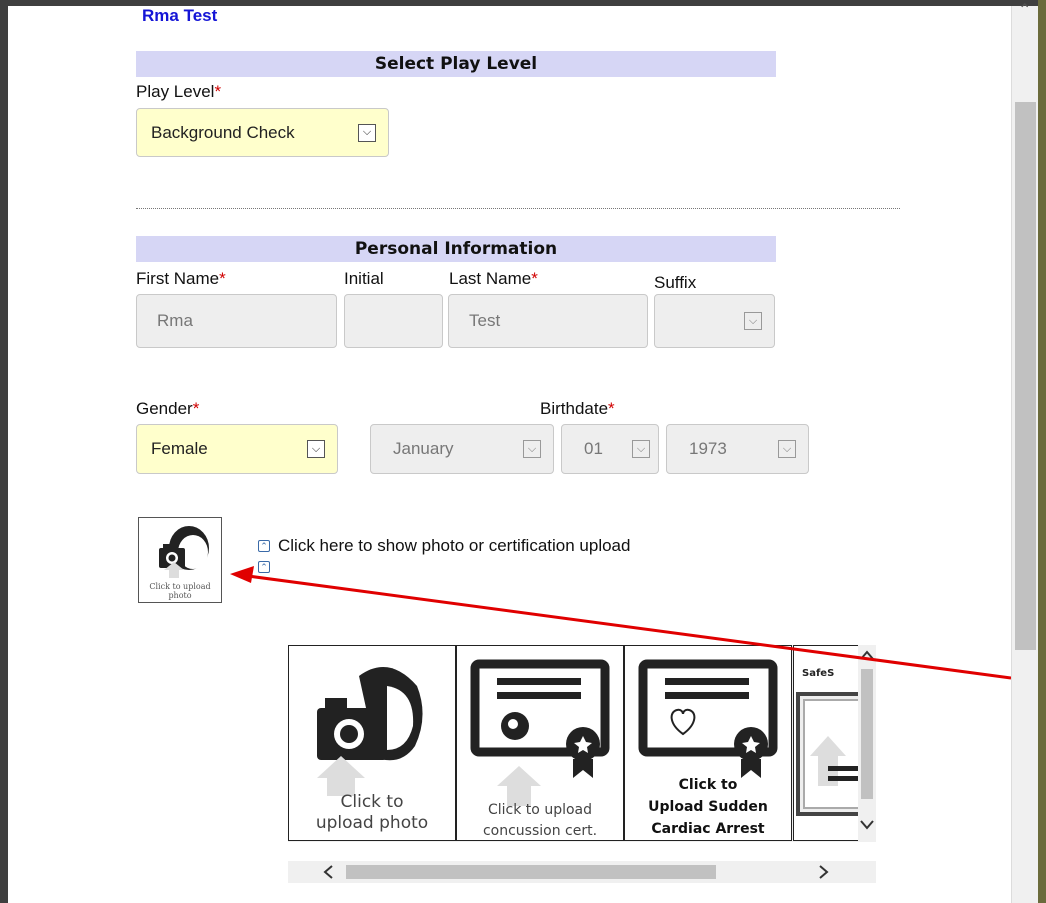  What do you see at coordinates (1042, 451) in the screenshot?
I see `background-window-edge` at bounding box center [1042, 451].